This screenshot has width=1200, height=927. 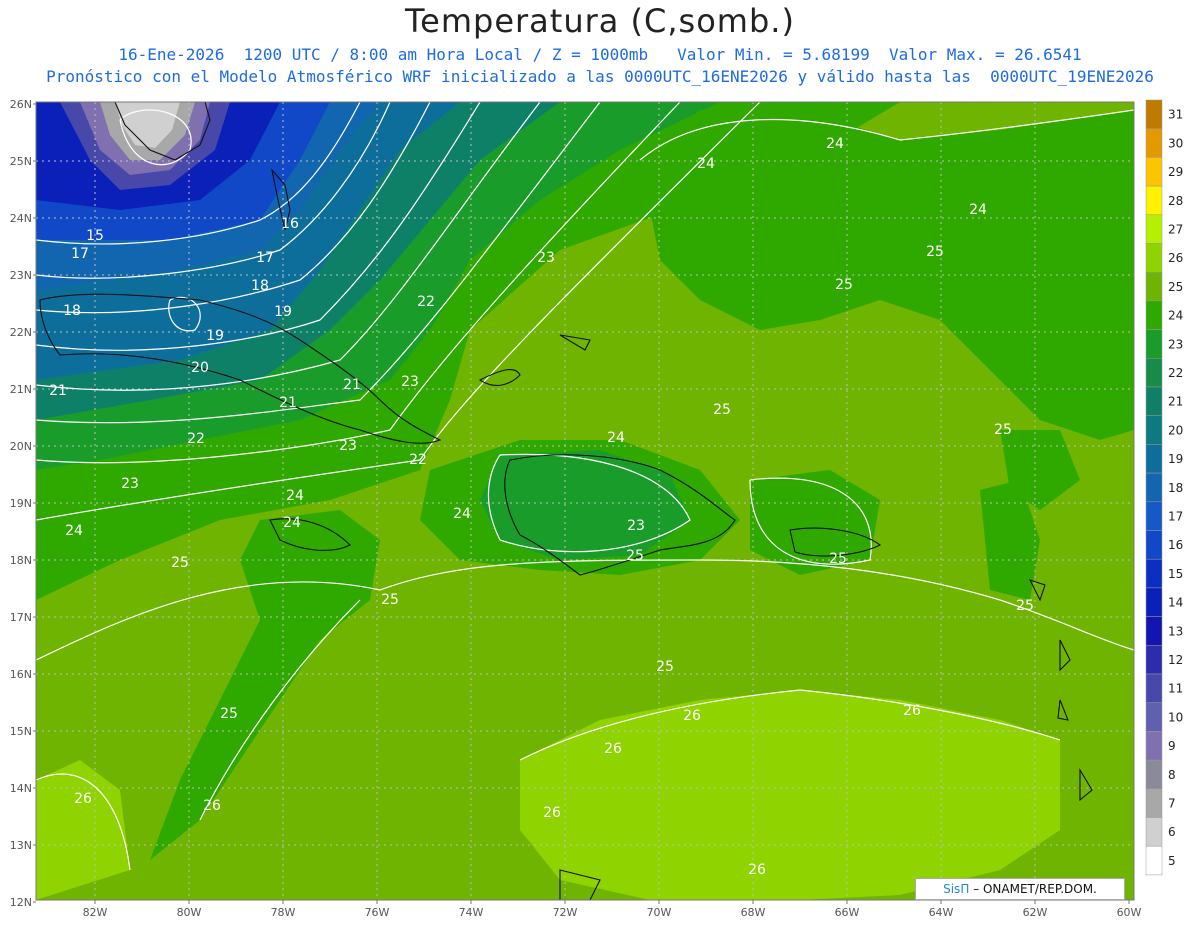 What do you see at coordinates (21, 218) in the screenshot?
I see `lat-label: 24N` at bounding box center [21, 218].